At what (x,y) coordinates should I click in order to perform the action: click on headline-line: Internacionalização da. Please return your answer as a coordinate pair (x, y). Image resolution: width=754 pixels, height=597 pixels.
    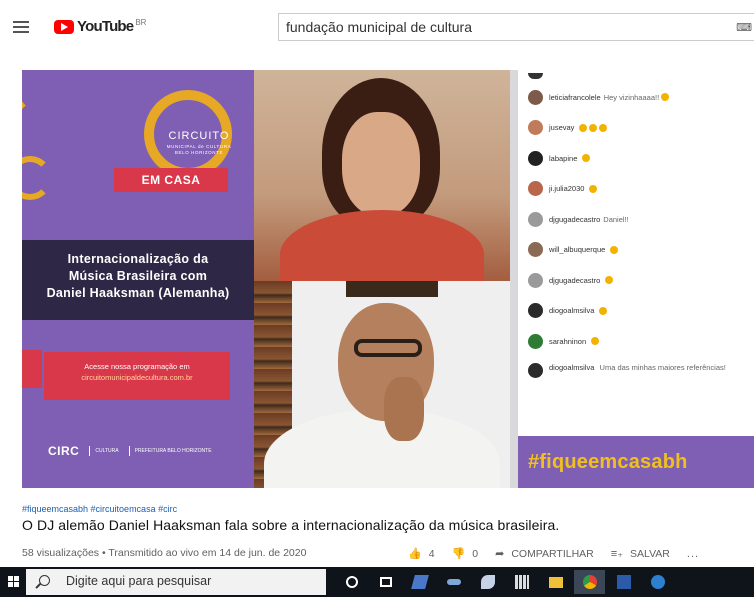
    Looking at the image, I should click on (138, 259).